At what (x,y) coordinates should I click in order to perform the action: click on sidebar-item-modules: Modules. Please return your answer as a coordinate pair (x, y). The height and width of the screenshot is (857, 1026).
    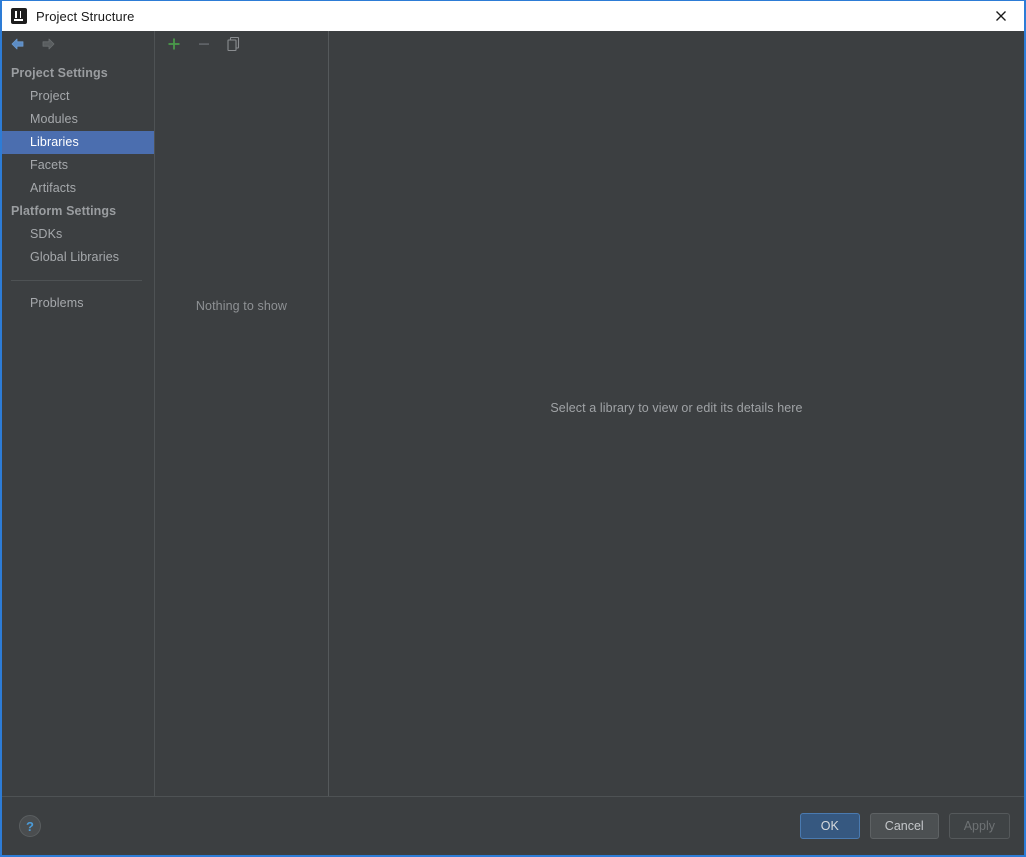
    Looking at the image, I should click on (78, 119).